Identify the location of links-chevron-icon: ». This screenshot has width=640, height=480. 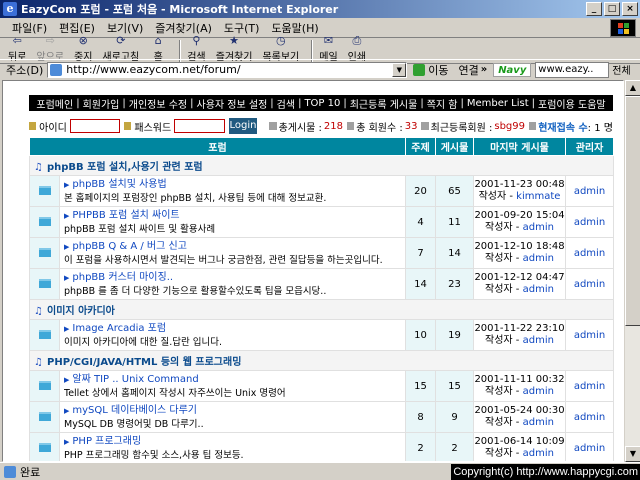
(484, 69).